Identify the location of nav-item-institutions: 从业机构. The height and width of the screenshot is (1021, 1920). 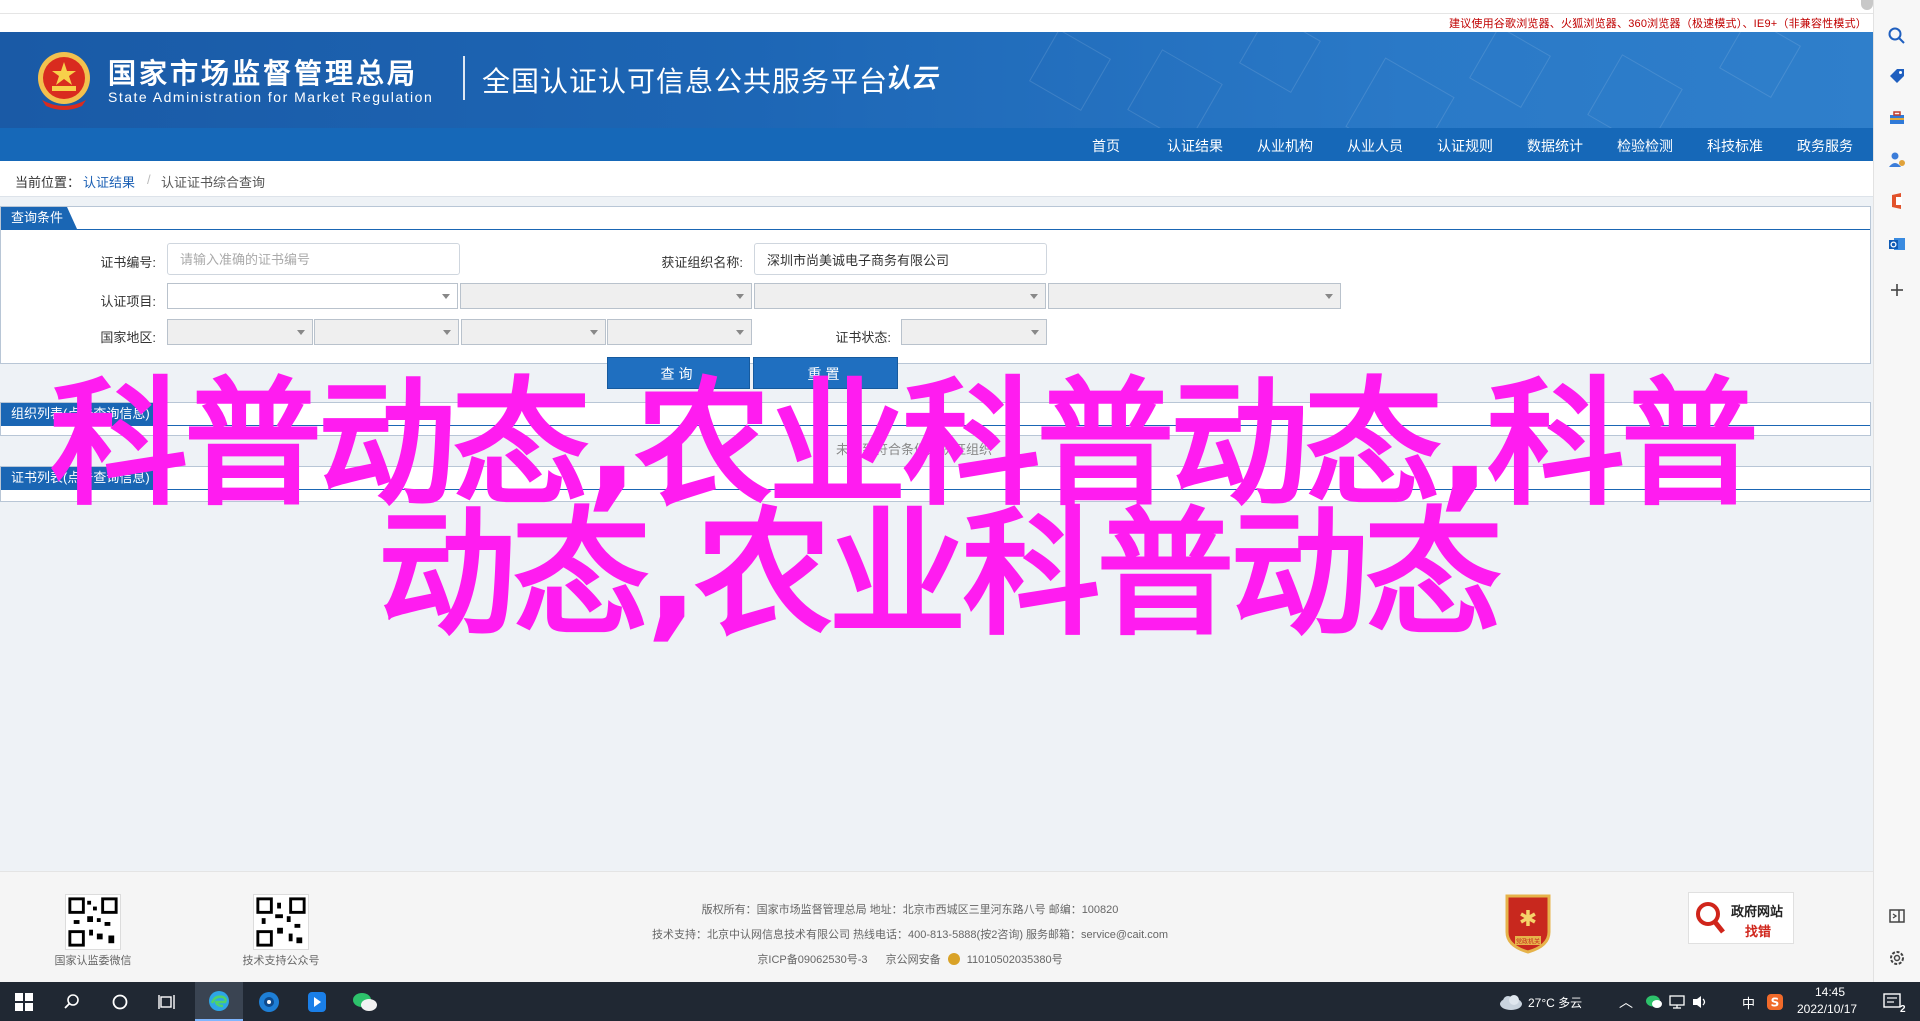
(1285, 146).